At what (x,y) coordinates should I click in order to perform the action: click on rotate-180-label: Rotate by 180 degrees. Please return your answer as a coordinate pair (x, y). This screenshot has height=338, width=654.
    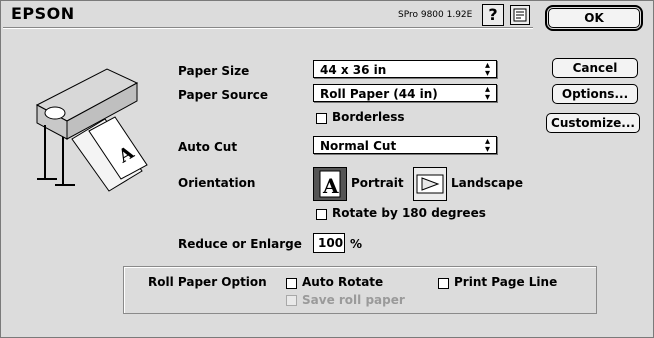
    Looking at the image, I should click on (409, 213).